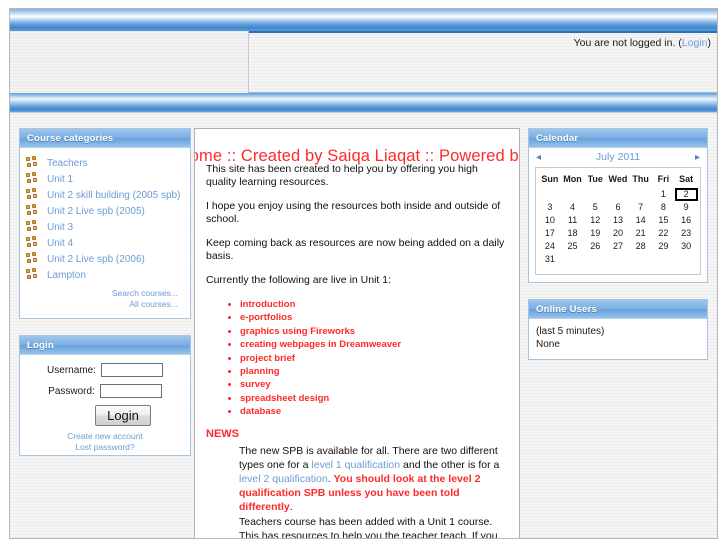  Describe the element at coordinates (105, 179) in the screenshot. I see `category-item-unit-1: Unit 1` at that location.